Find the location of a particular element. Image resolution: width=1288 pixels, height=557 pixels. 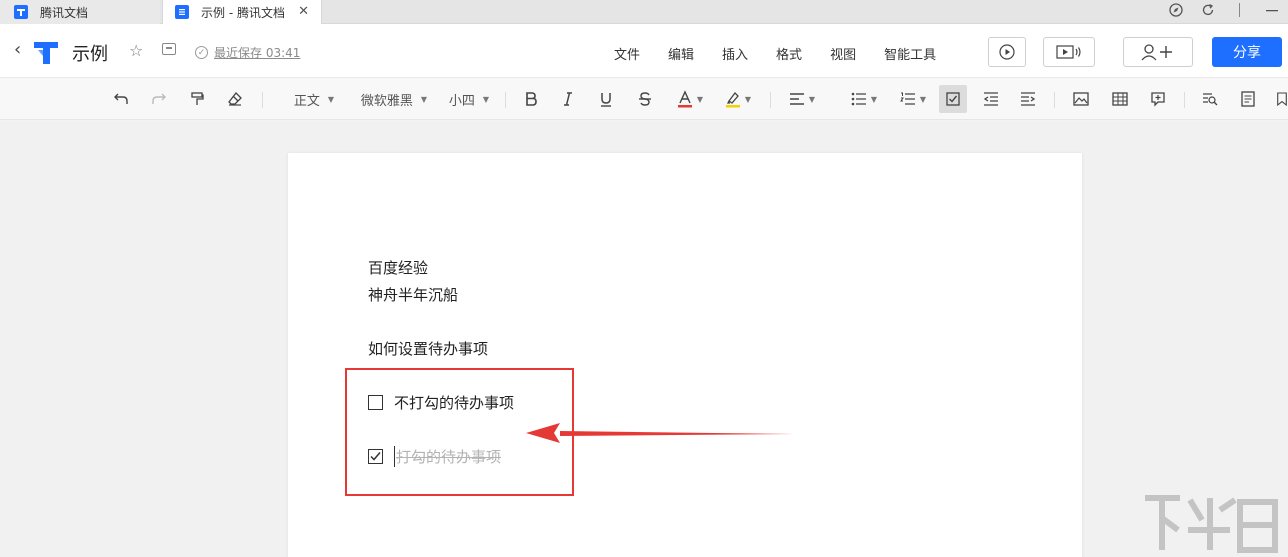

paragraph-style-dropdown: 正文 ▼ is located at coordinates (314, 99).